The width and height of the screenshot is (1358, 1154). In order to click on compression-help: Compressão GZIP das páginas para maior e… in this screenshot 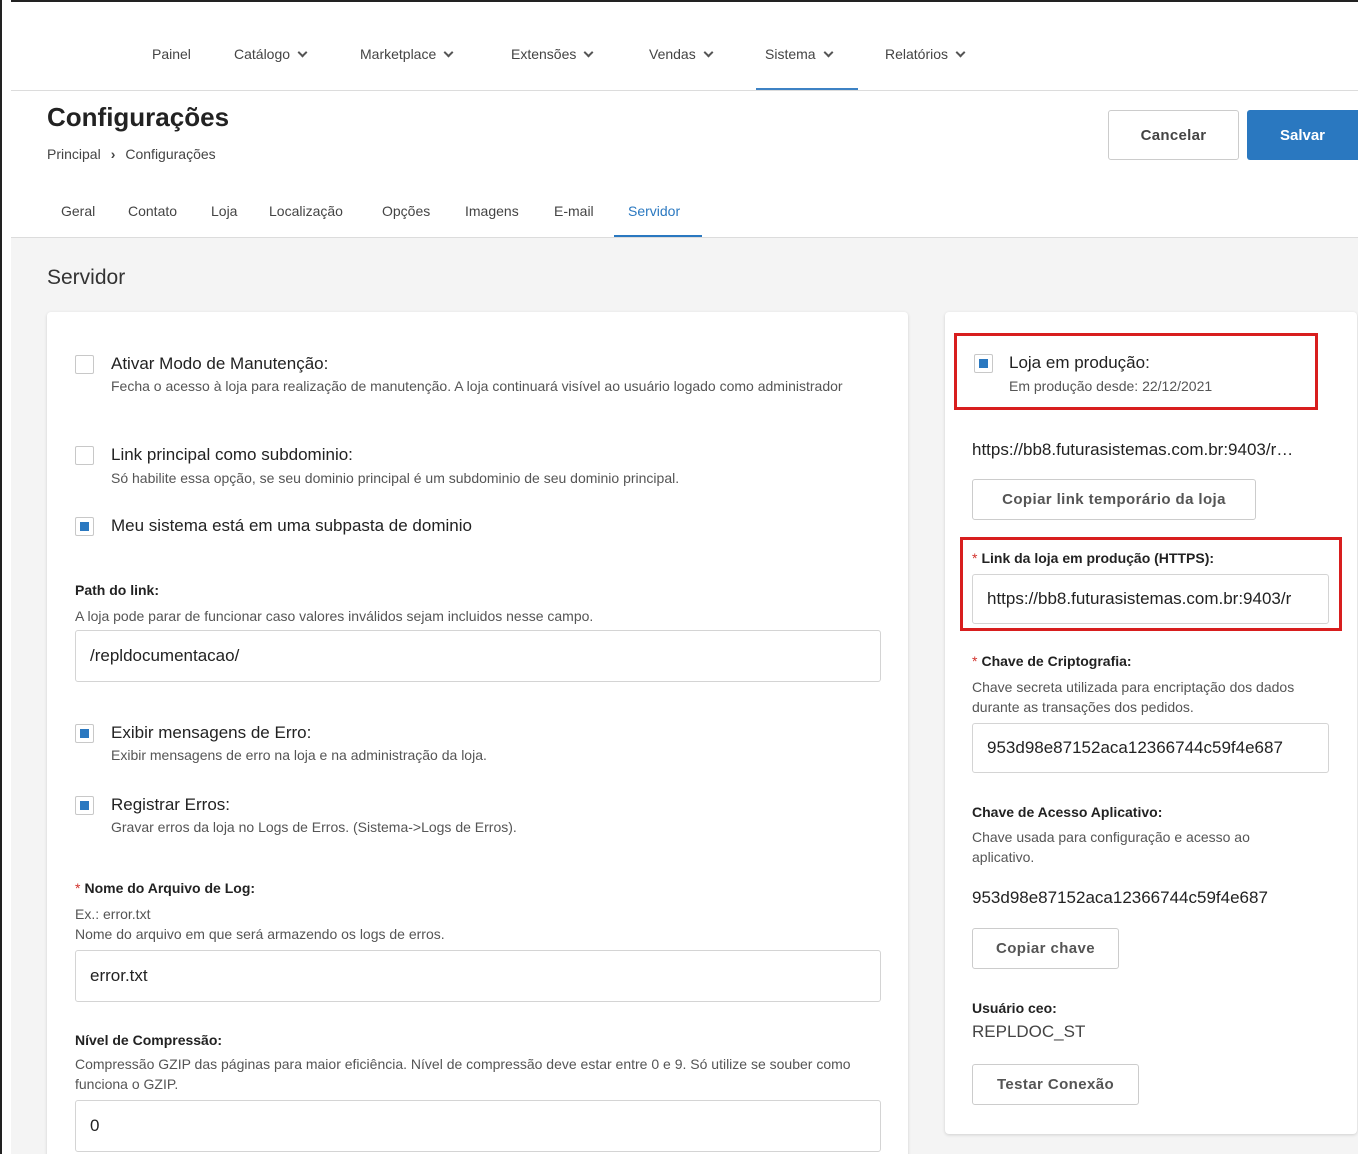, I will do `click(463, 1074)`.